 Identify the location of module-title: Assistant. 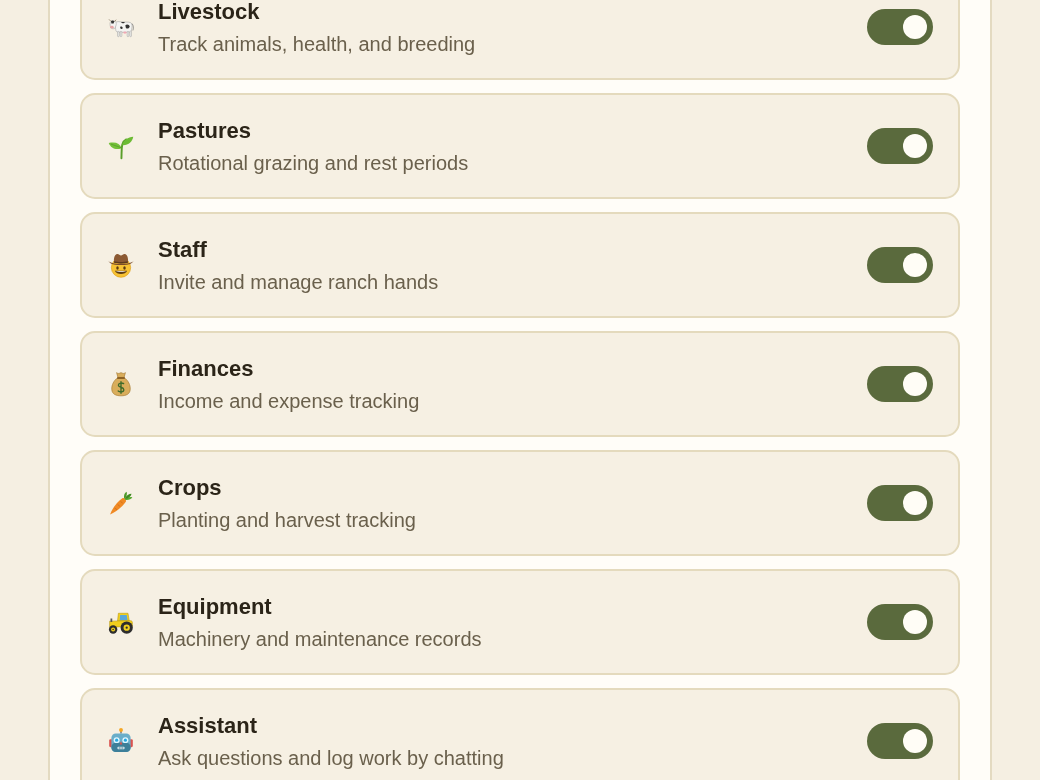
(208, 725).